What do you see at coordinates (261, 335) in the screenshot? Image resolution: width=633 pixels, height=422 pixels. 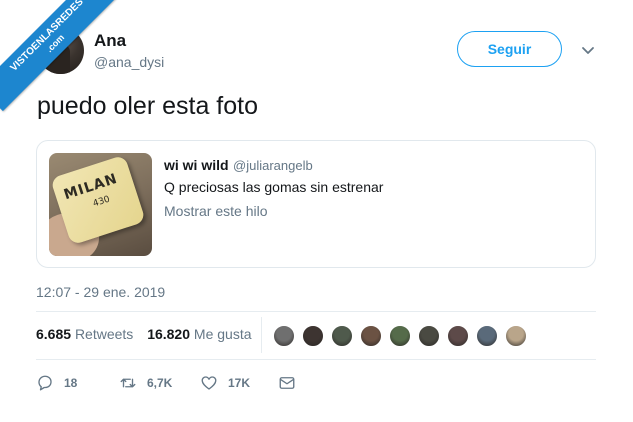 I see `stats-separator` at bounding box center [261, 335].